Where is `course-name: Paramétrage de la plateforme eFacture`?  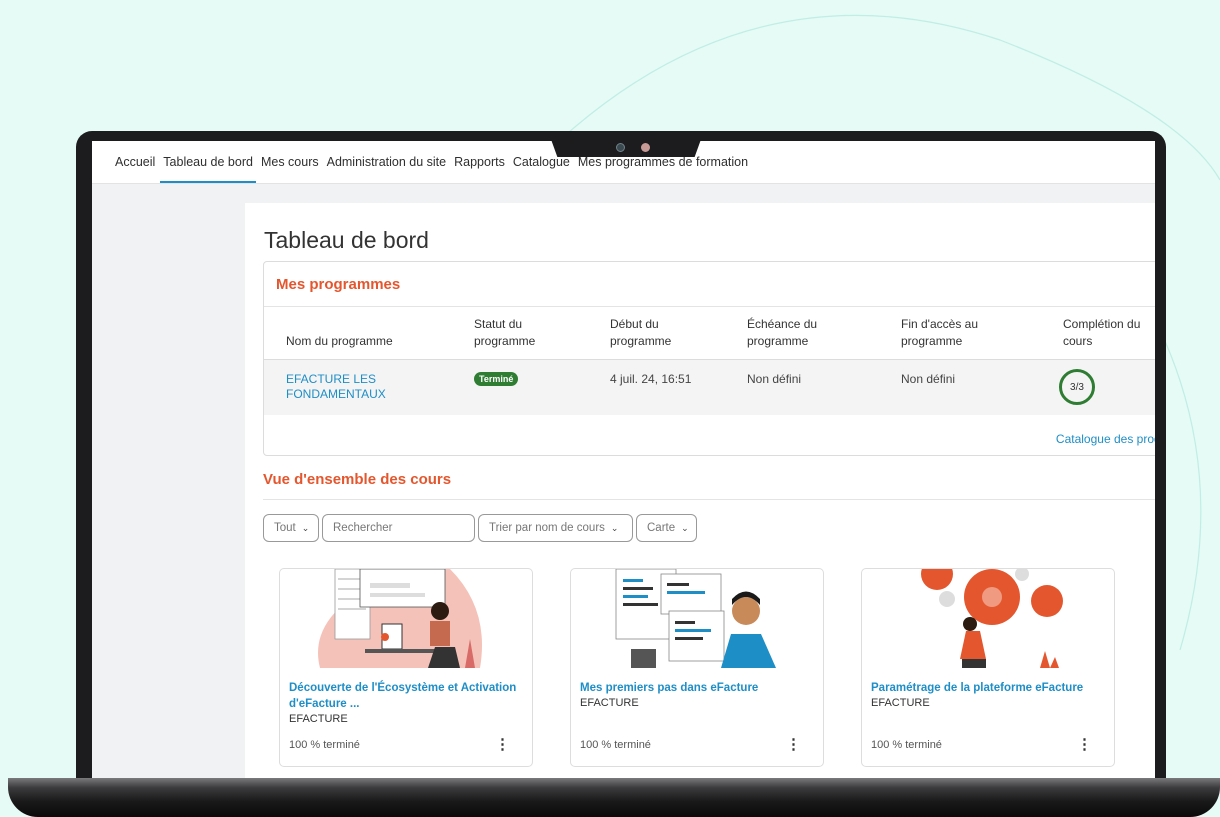
course-name: Paramétrage de la plateforme eFacture is located at coordinates (990, 688).